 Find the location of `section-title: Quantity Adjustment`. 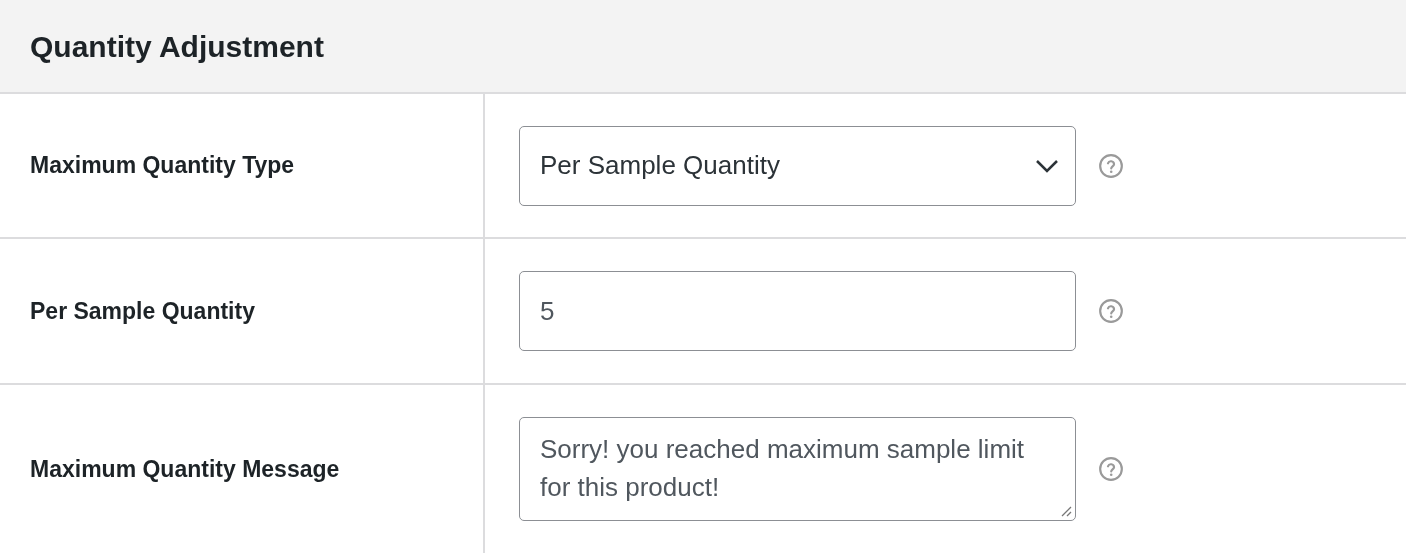

section-title: Quantity Adjustment is located at coordinates (177, 46).